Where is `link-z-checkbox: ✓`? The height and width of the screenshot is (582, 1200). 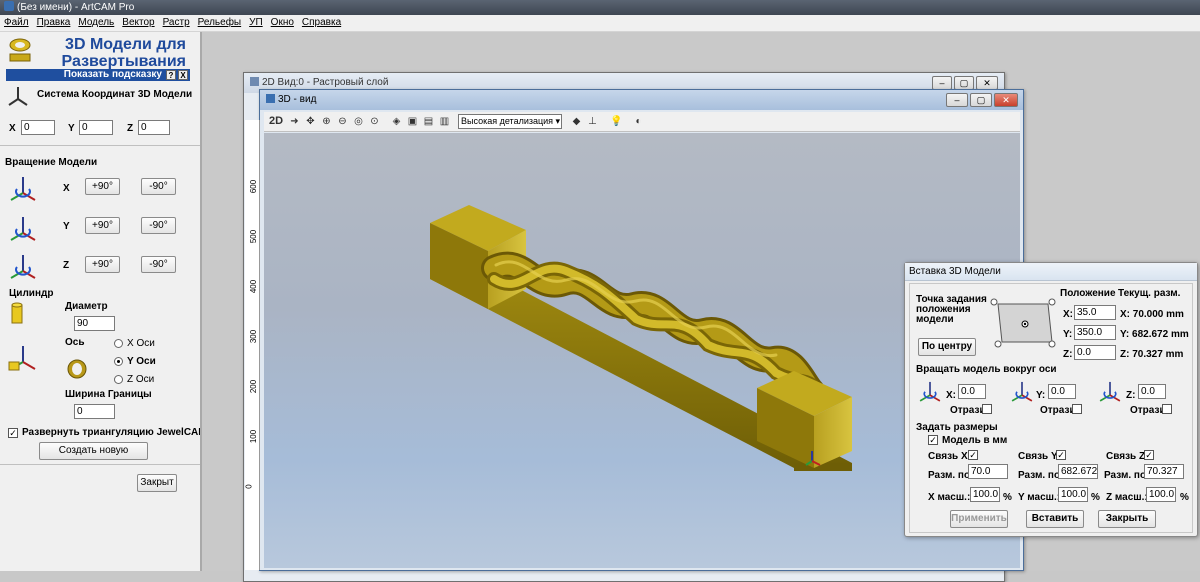 link-z-checkbox: ✓ is located at coordinates (1149, 455).